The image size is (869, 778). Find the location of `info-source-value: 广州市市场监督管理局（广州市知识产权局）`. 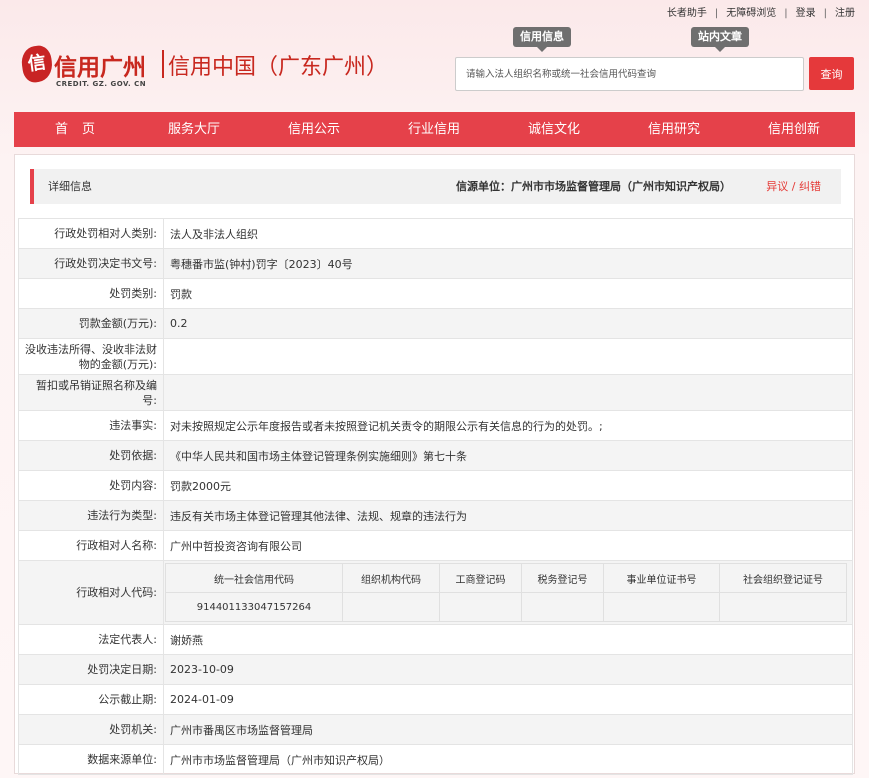

info-source-value: 广州市市场监督管理局（广州市知识产权局） is located at coordinates (621, 186).